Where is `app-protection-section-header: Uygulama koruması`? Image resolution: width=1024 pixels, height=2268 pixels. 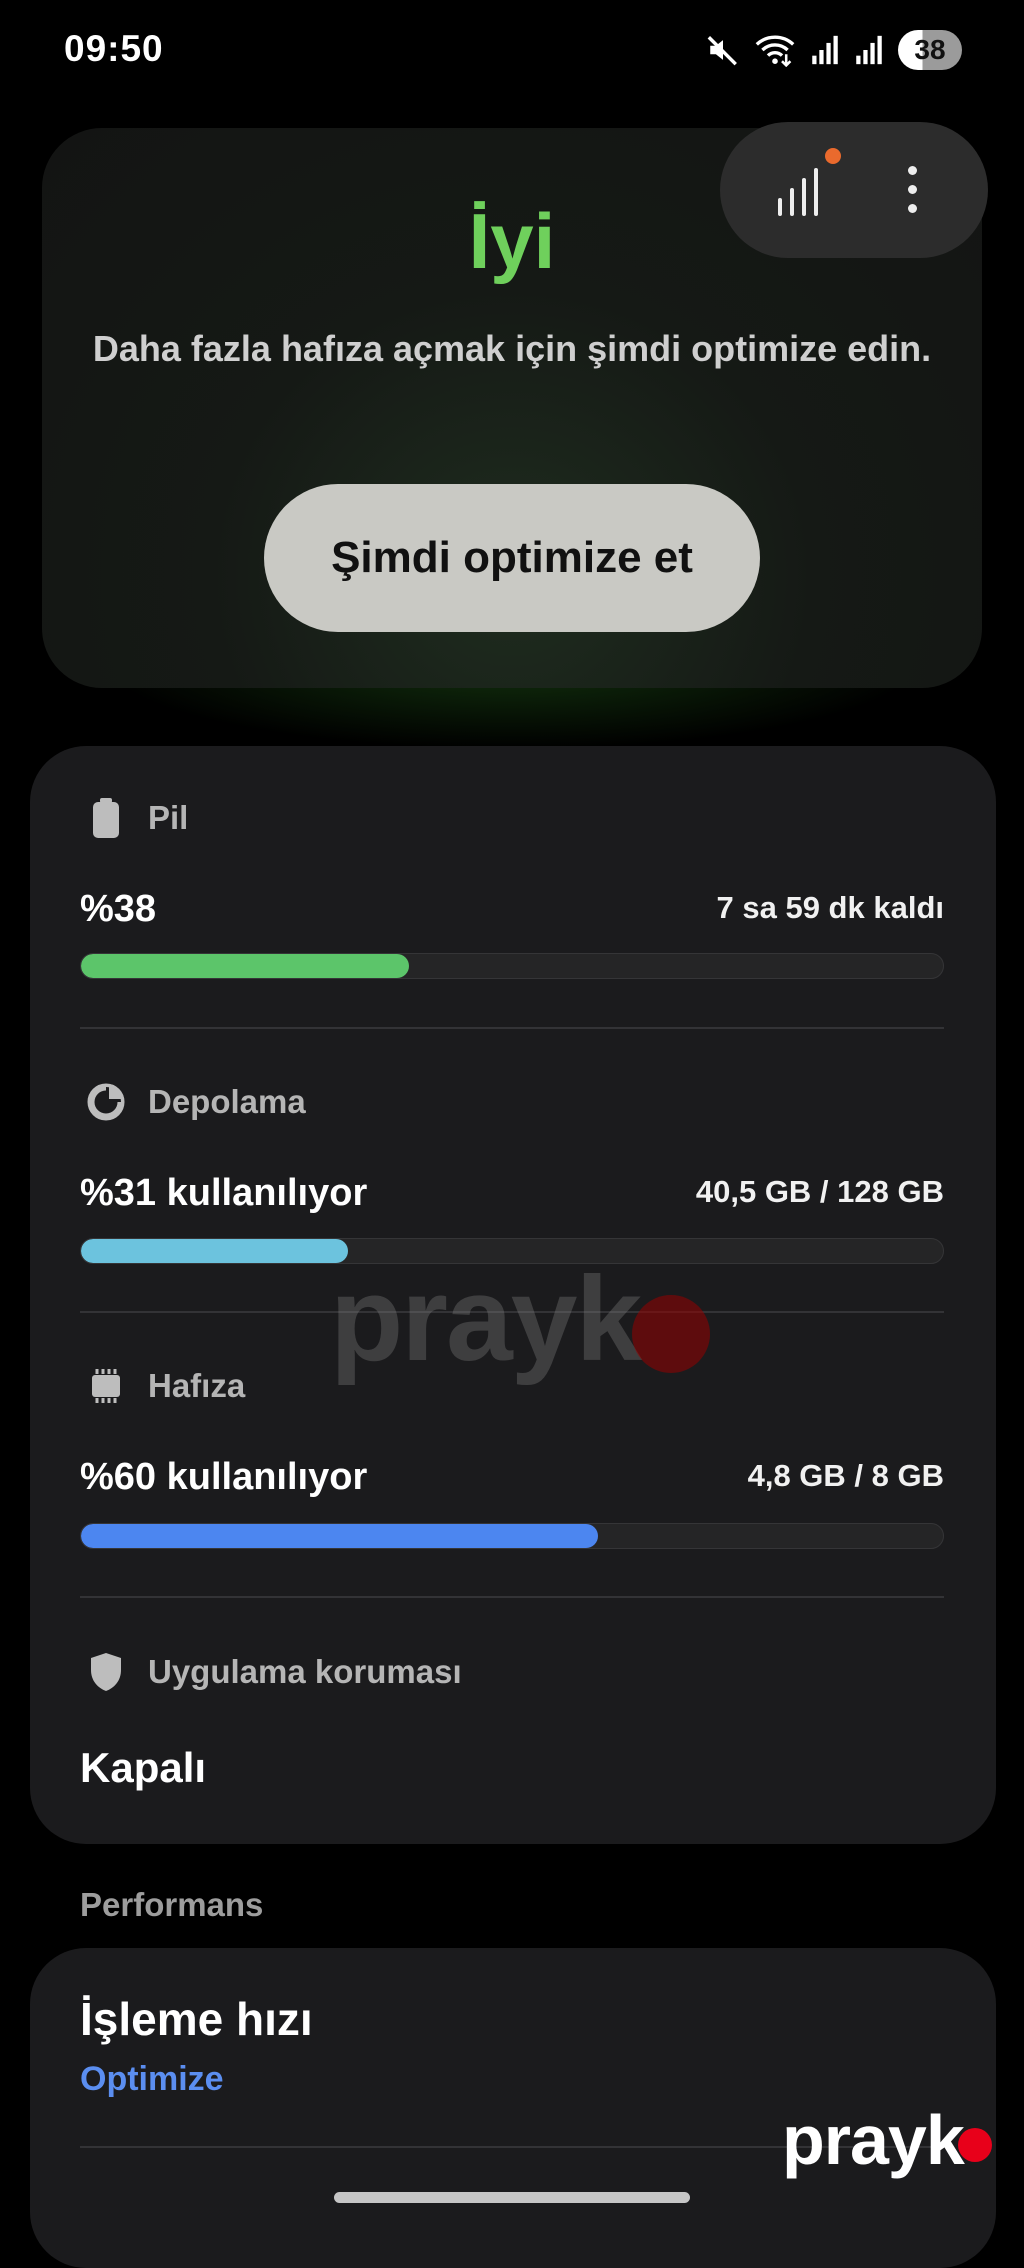 app-protection-section-header: Uygulama koruması is located at coordinates (273, 1672).